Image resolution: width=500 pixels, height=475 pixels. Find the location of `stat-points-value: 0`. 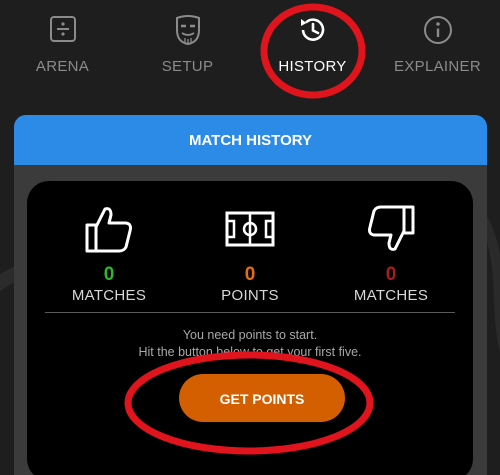

stat-points-value: 0 is located at coordinates (250, 274).